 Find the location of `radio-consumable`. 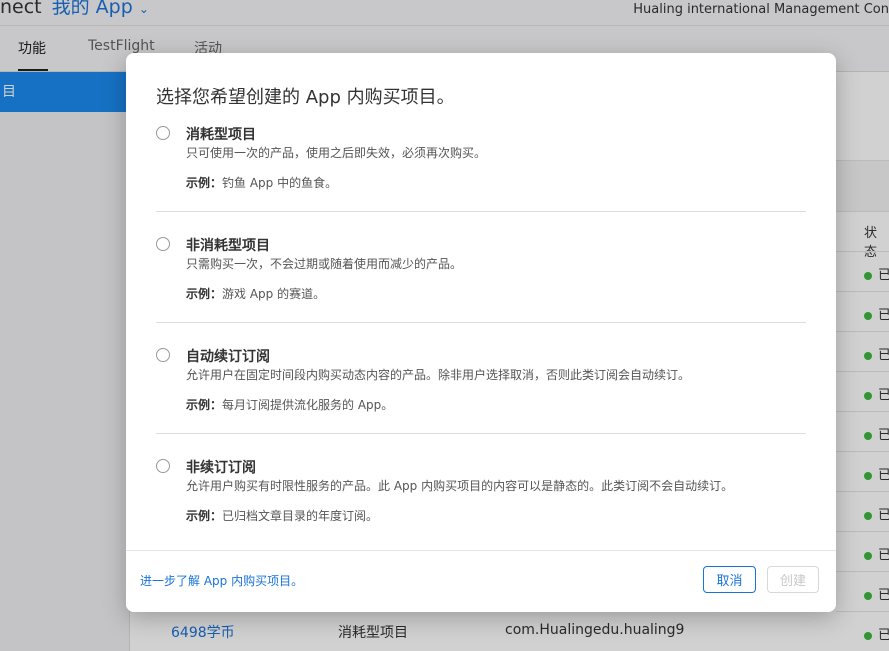

radio-consumable is located at coordinates (163, 133).